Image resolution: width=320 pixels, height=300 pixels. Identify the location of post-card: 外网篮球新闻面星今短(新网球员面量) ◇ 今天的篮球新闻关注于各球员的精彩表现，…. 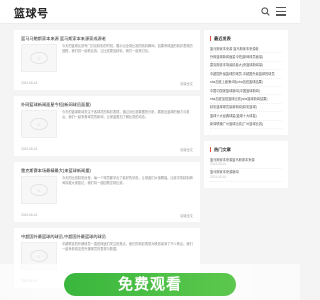
(107, 126).